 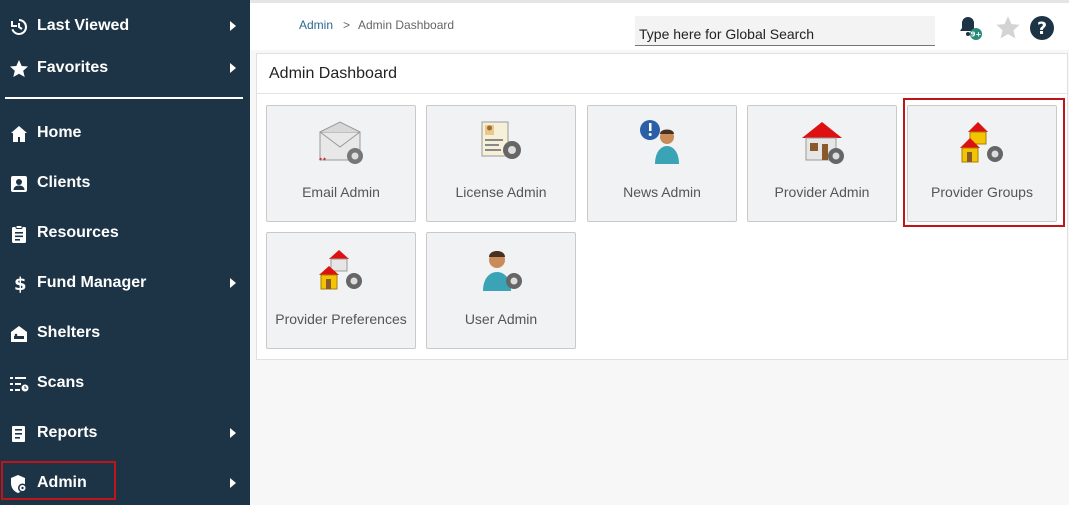 What do you see at coordinates (341, 192) in the screenshot?
I see `tile-label: Email Admin` at bounding box center [341, 192].